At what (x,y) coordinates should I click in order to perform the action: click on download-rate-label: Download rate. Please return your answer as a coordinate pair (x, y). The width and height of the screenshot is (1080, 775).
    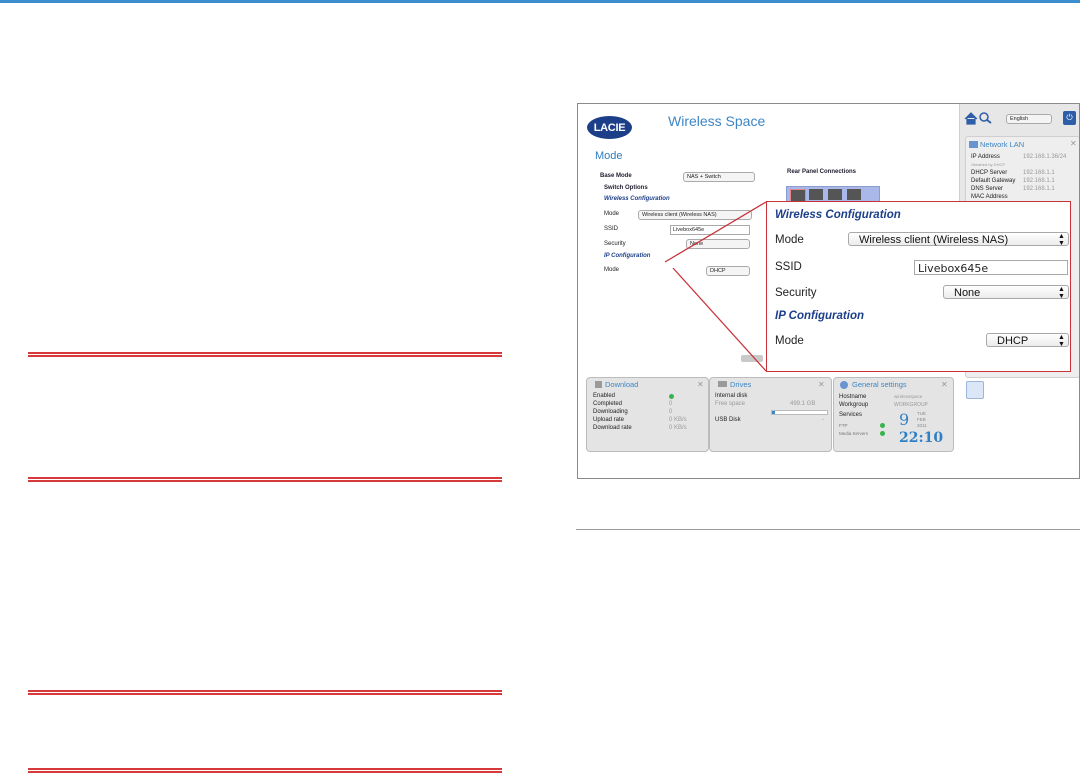
    Looking at the image, I should click on (612, 428).